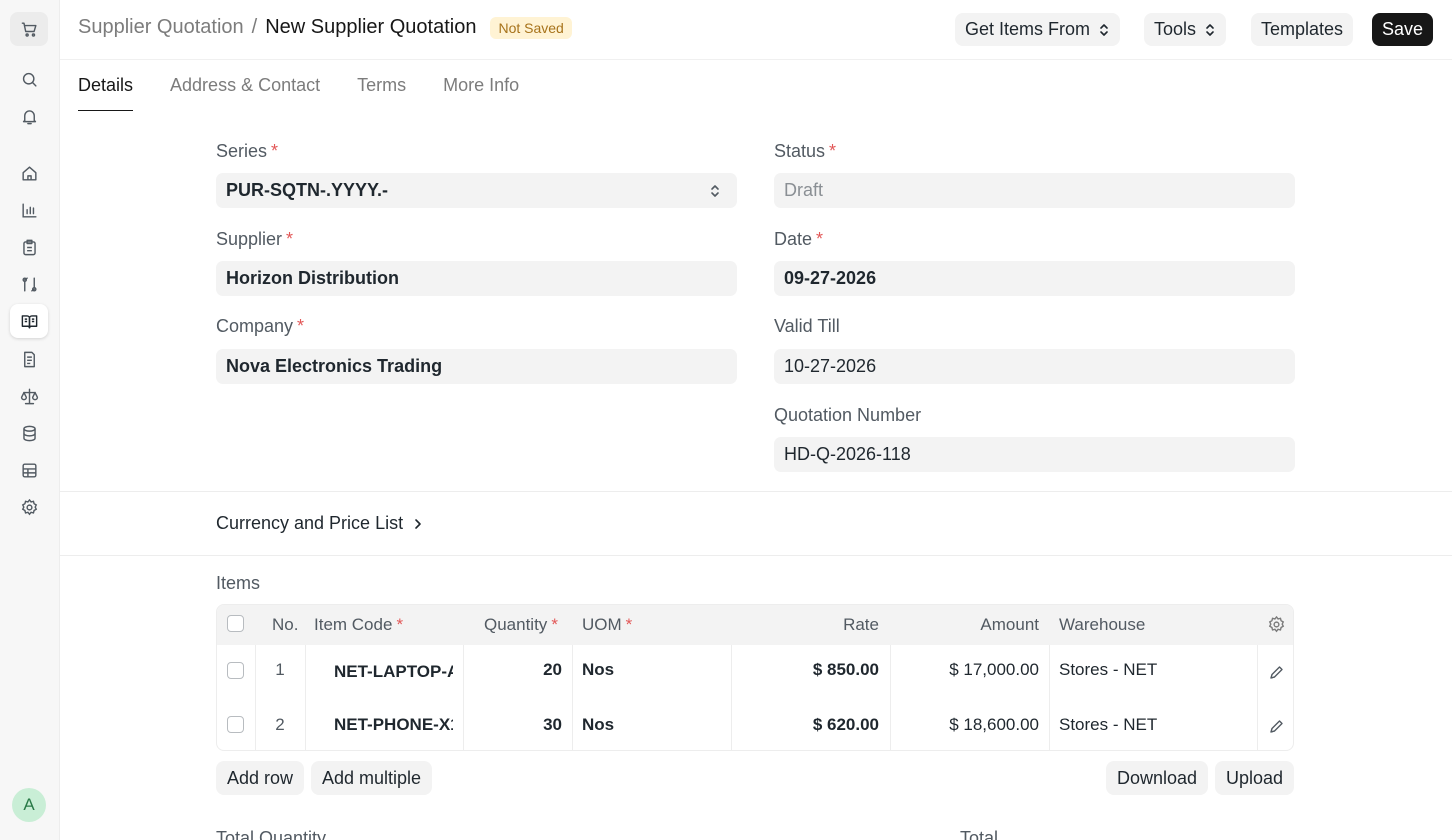  What do you see at coordinates (238, 583) in the screenshot?
I see `items-label: Items` at bounding box center [238, 583].